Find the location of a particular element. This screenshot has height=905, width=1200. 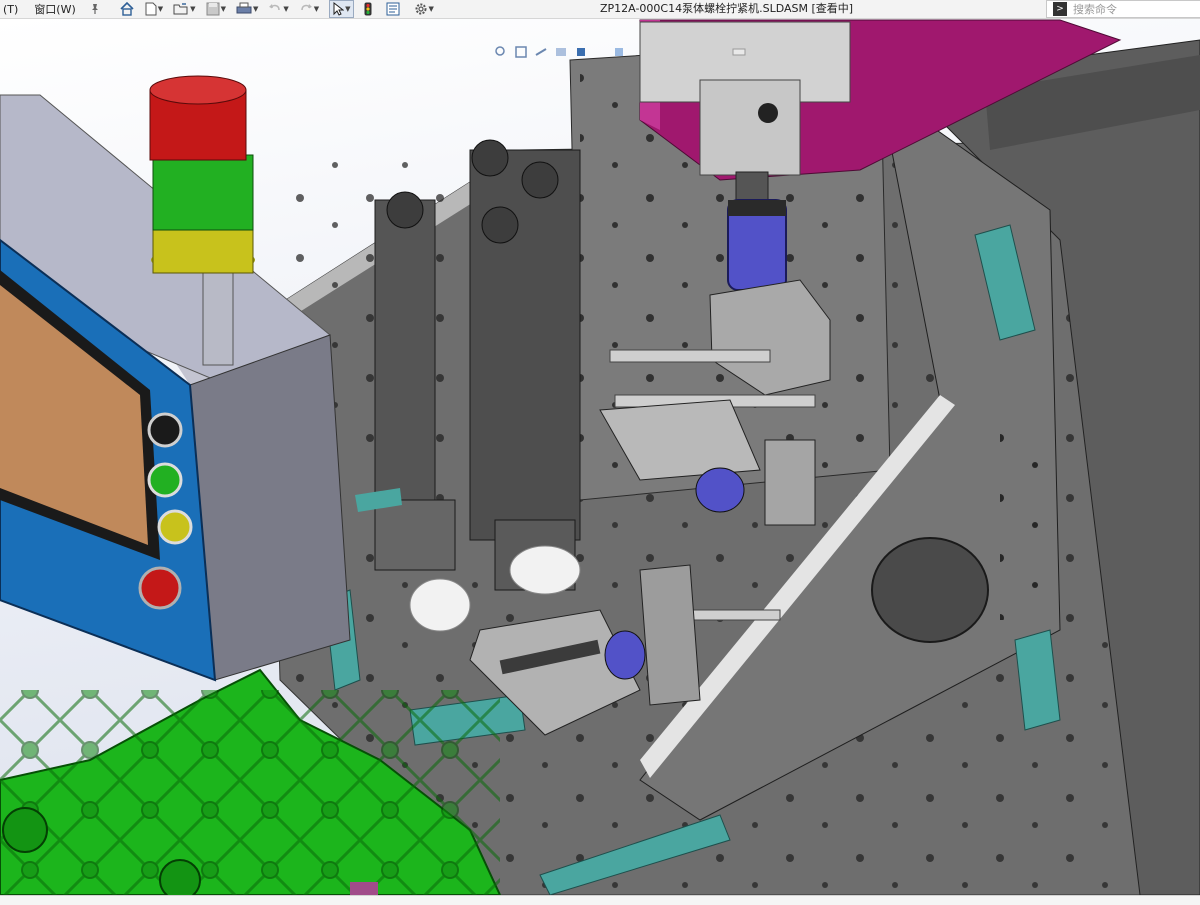

view-settings-icon is located at coordinates (739, 51).